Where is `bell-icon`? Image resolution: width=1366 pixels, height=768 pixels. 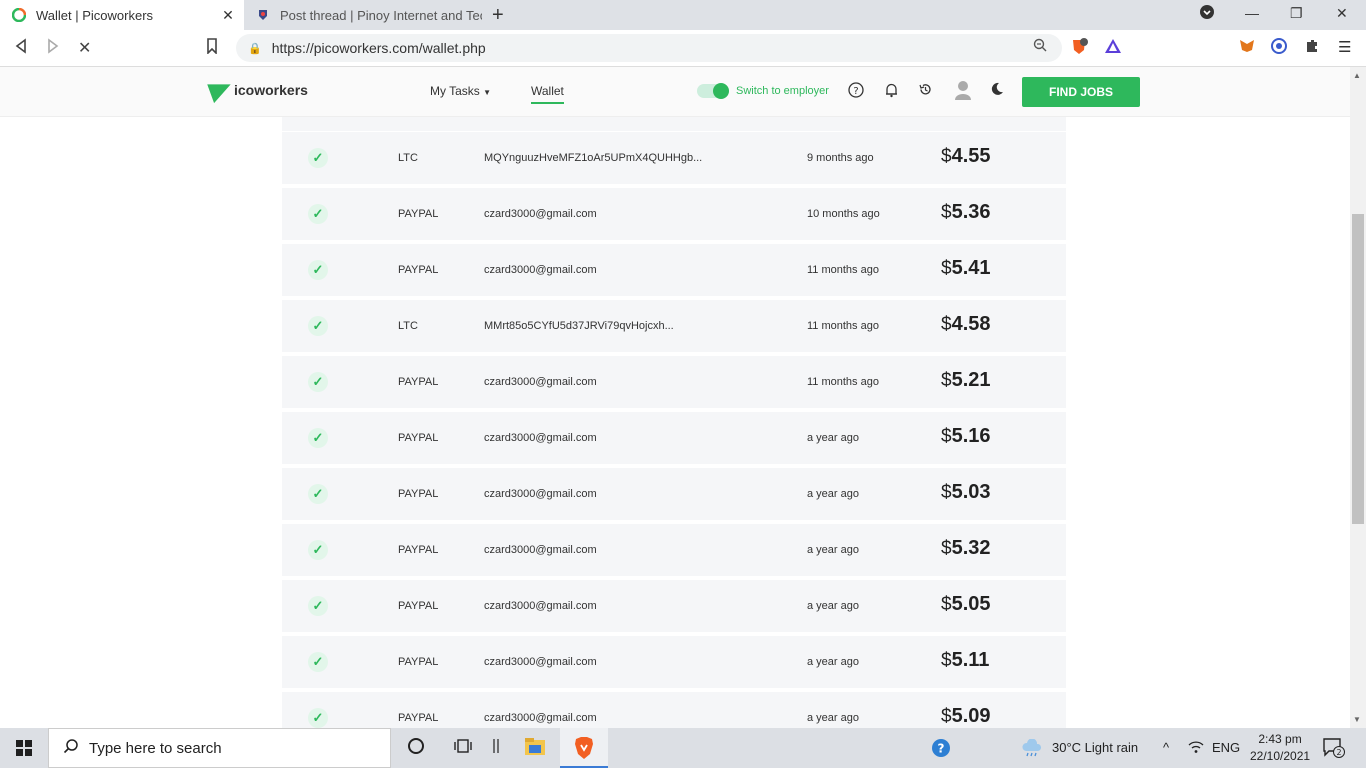 bell-icon is located at coordinates (891, 92).